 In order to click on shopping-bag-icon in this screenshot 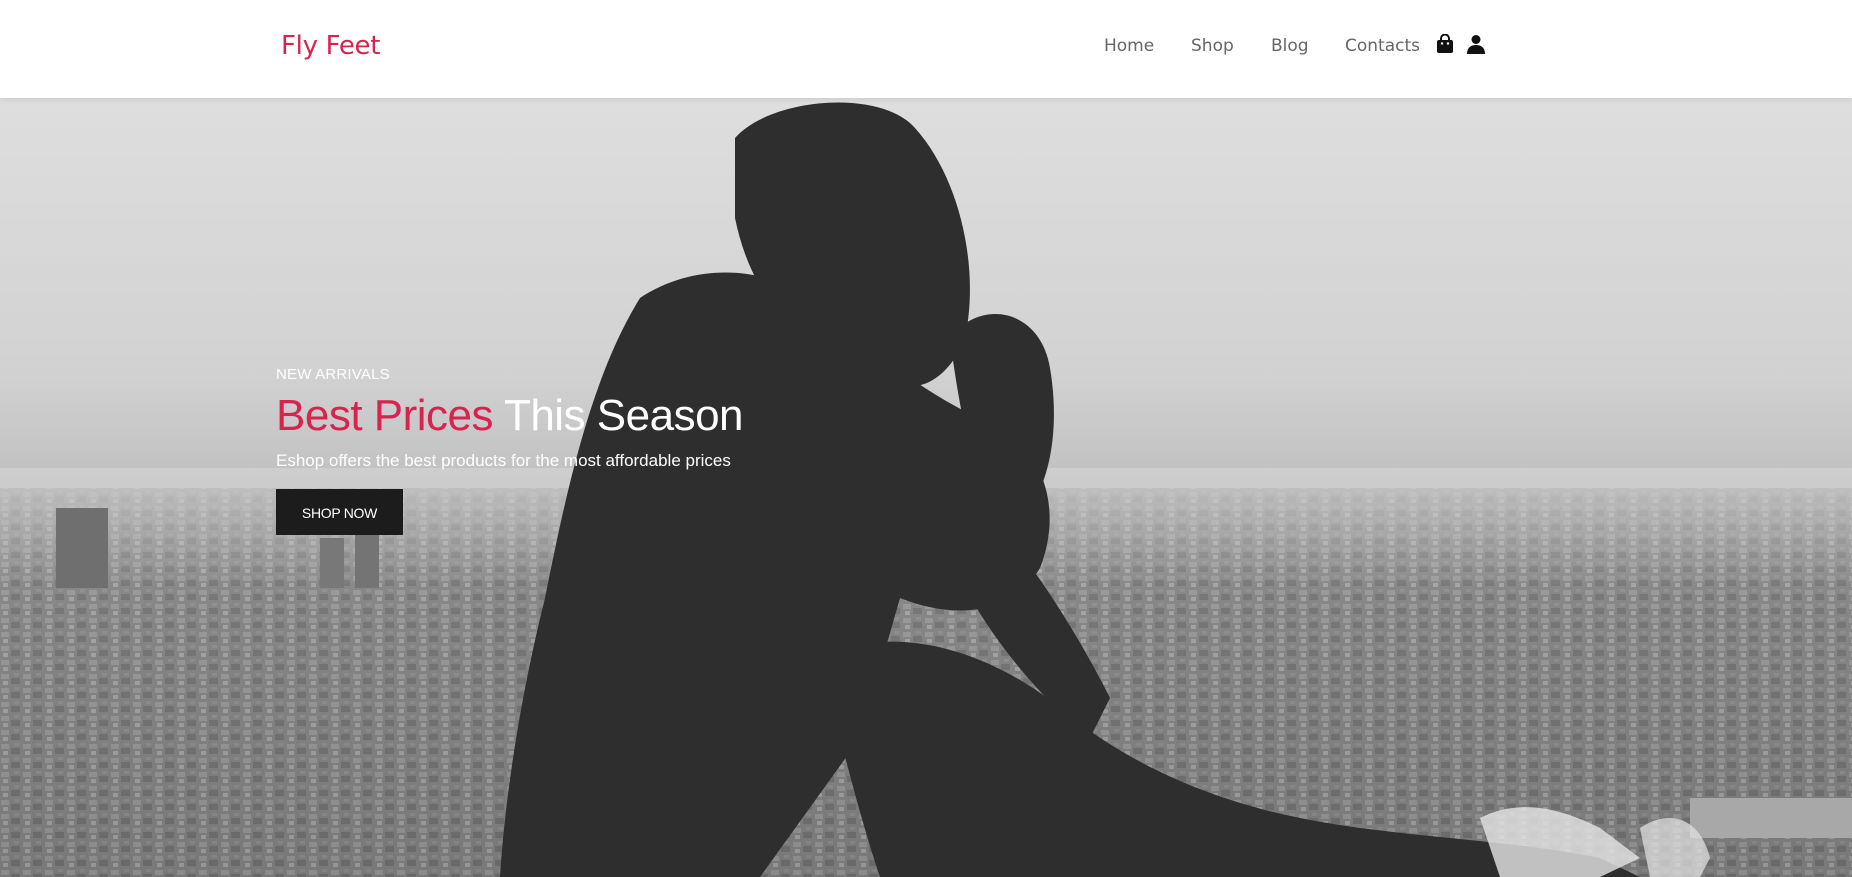, I will do `click(1447, 45)`.